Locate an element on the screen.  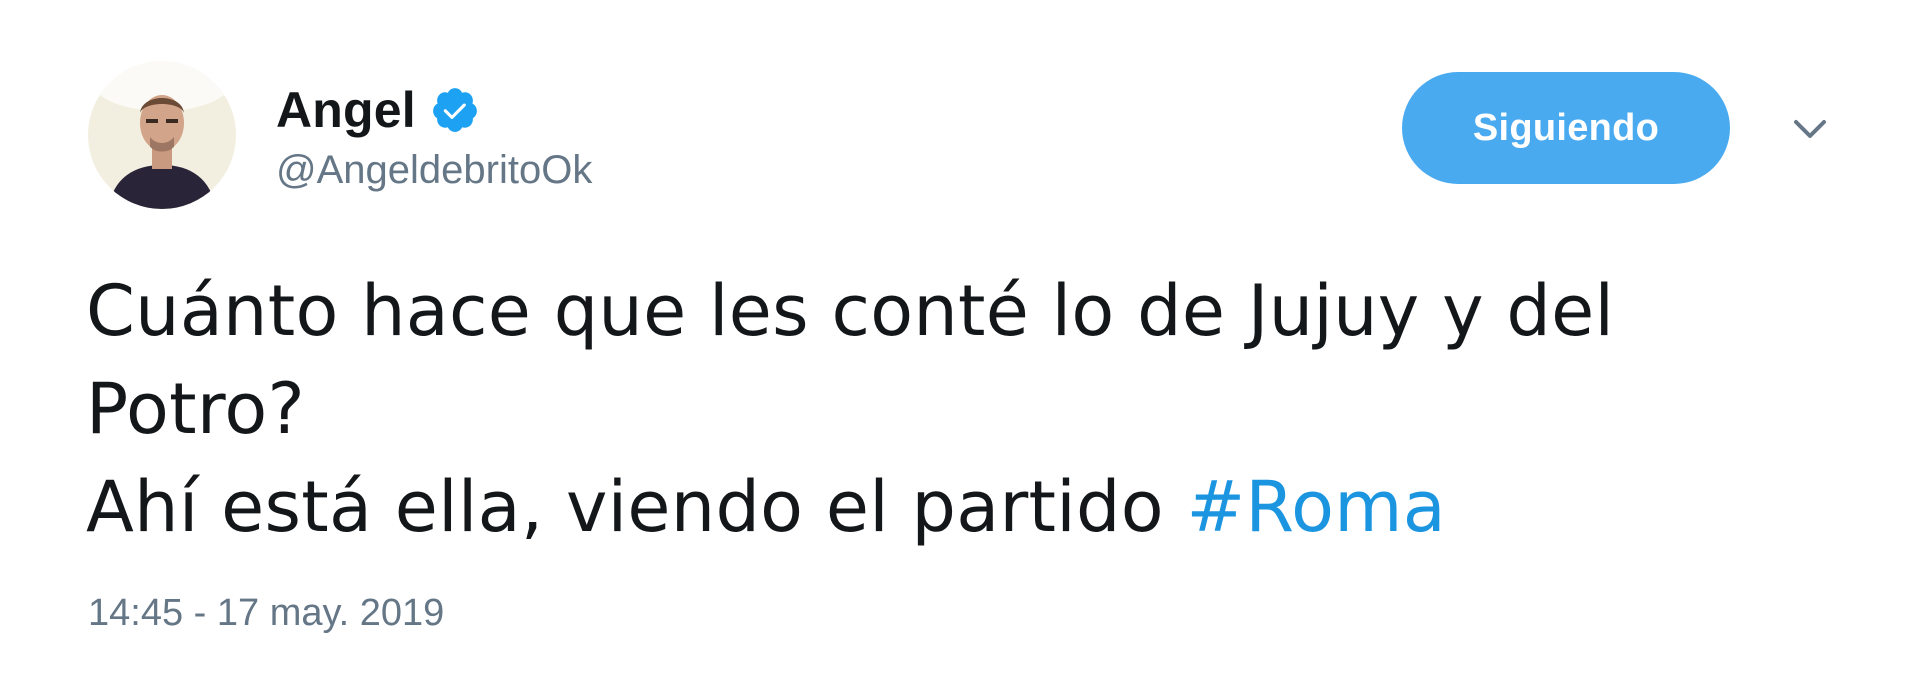
avatar is located at coordinates (162, 135).